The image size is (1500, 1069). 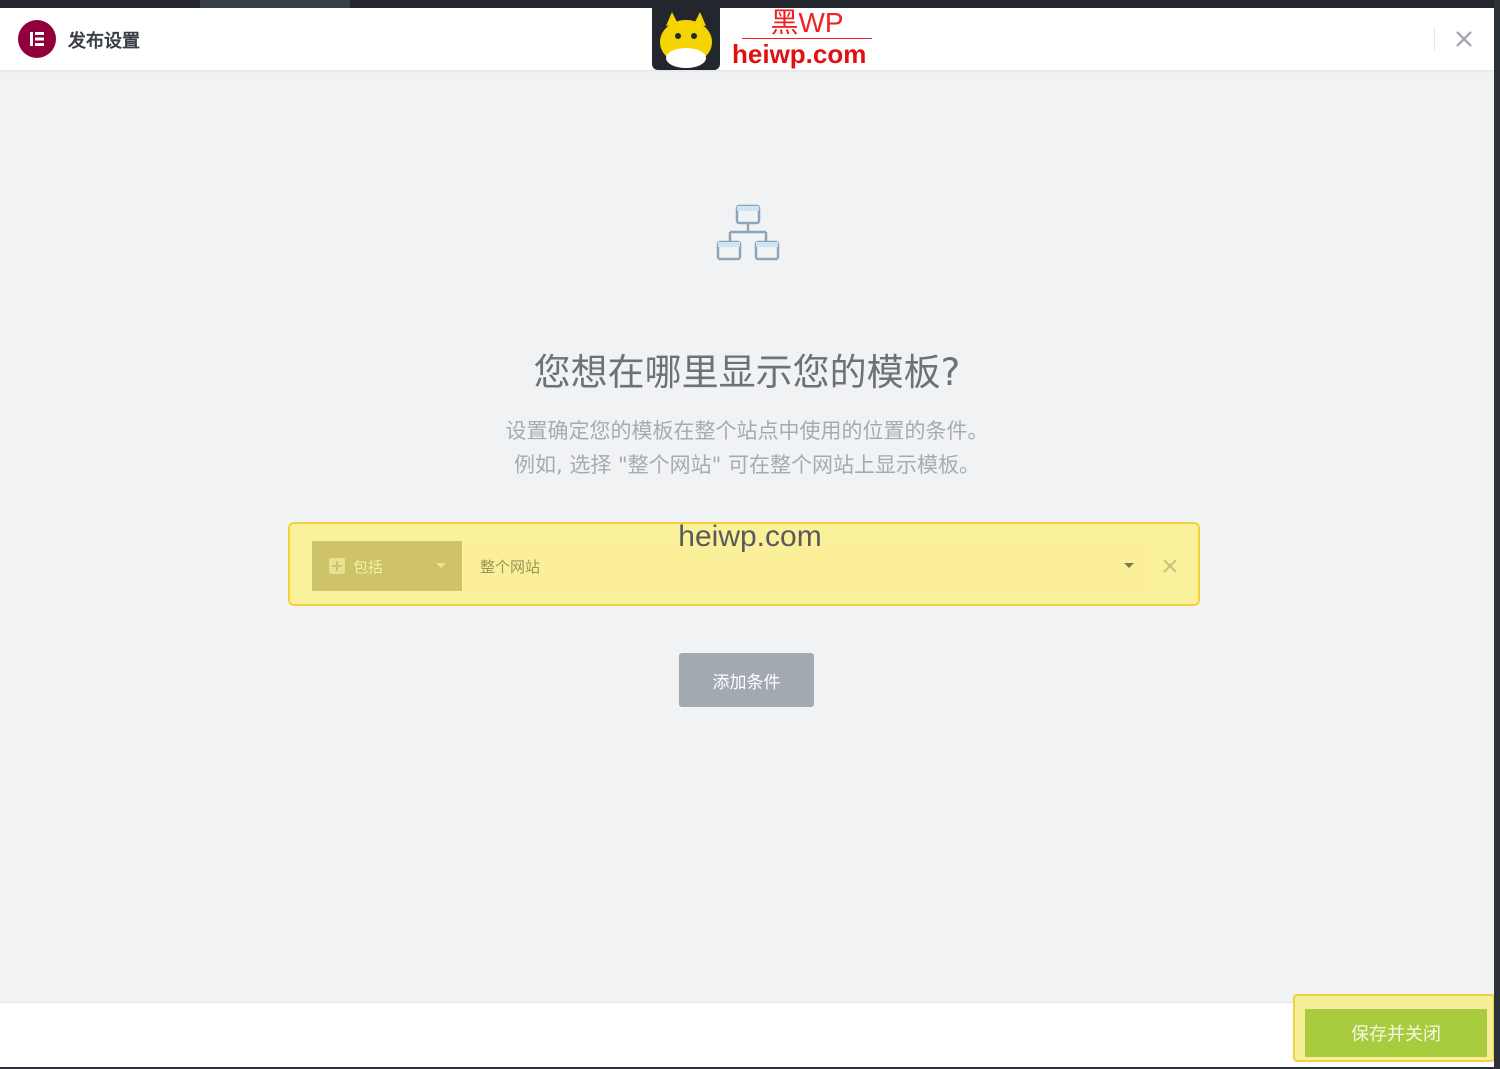 I want to click on watermark-mascot, so click(x=686, y=39).